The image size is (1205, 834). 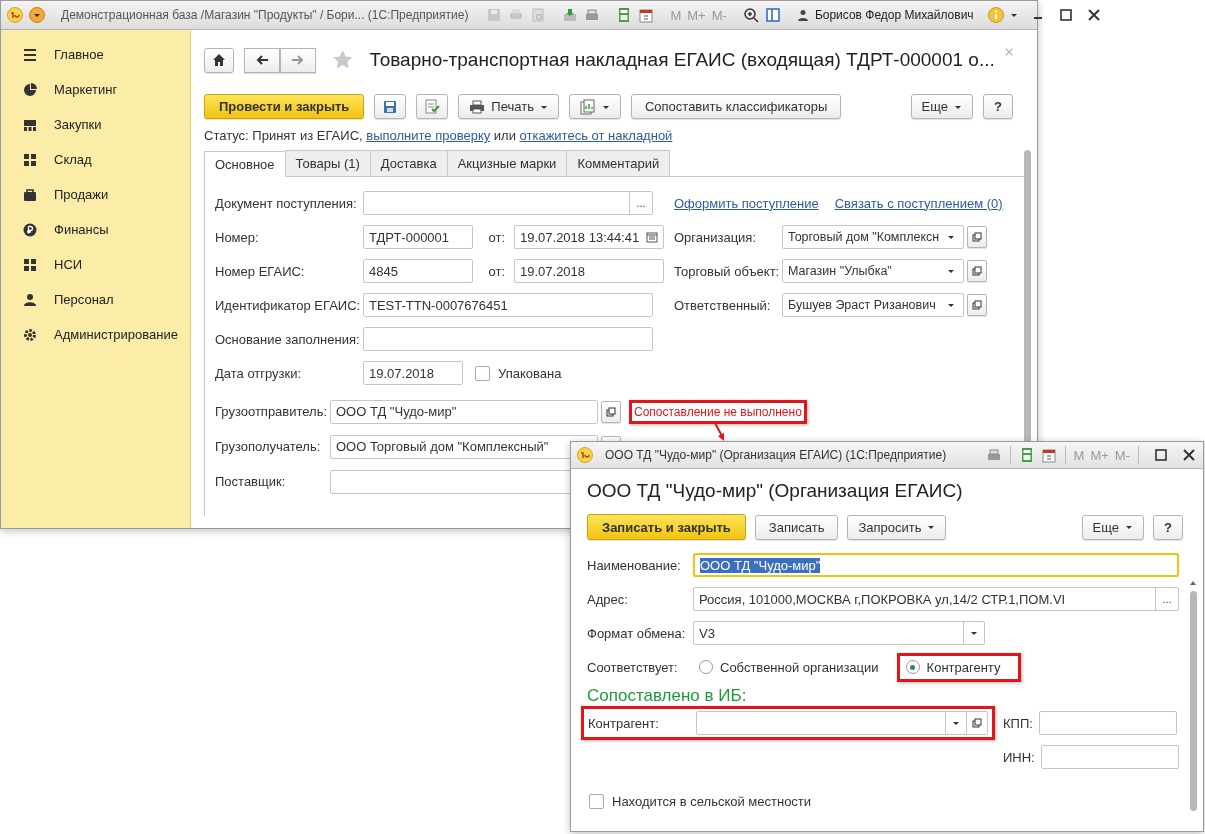 I want to click on field-label: Ответственный:, so click(x=723, y=305).